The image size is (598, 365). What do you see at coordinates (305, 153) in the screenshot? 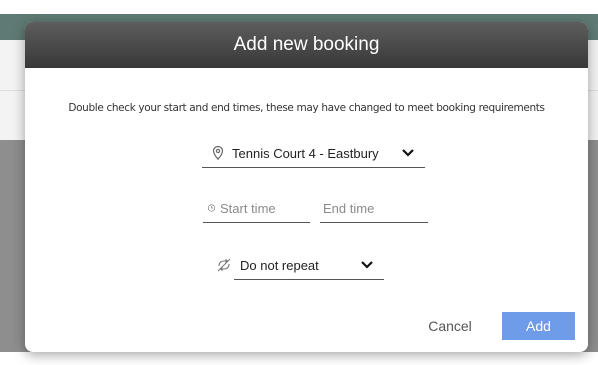
I see `location-value: Tennis Court 4 - Eastbury` at bounding box center [305, 153].